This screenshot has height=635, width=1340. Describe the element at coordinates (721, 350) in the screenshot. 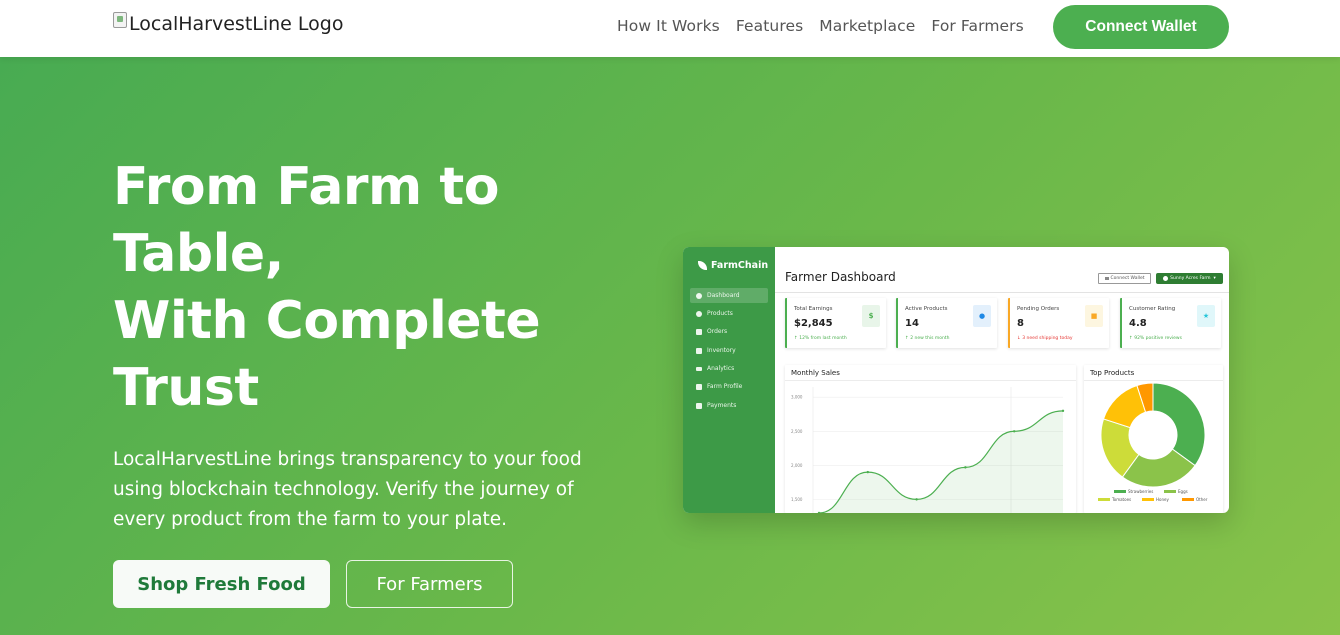

I see `sidebar-item-label: Inventory` at that location.